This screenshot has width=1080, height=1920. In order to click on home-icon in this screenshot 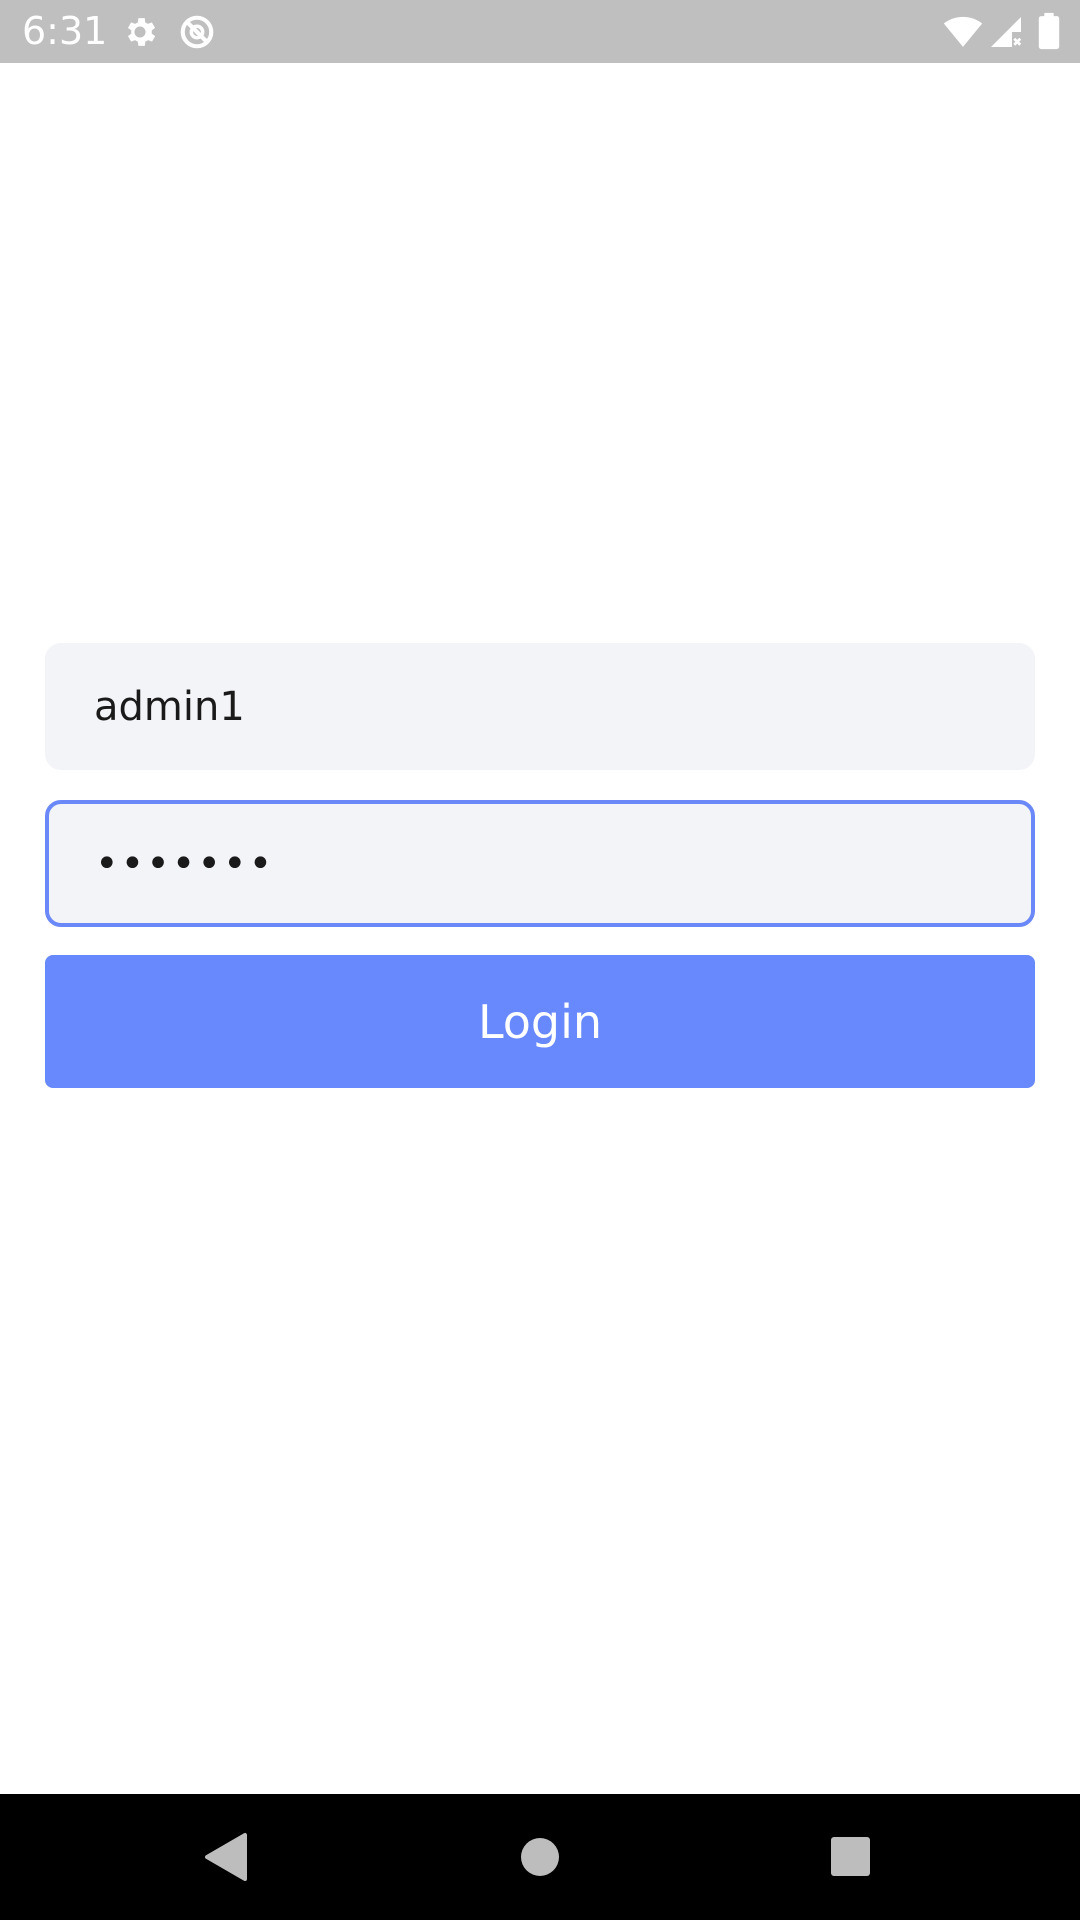, I will do `click(540, 1857)`.